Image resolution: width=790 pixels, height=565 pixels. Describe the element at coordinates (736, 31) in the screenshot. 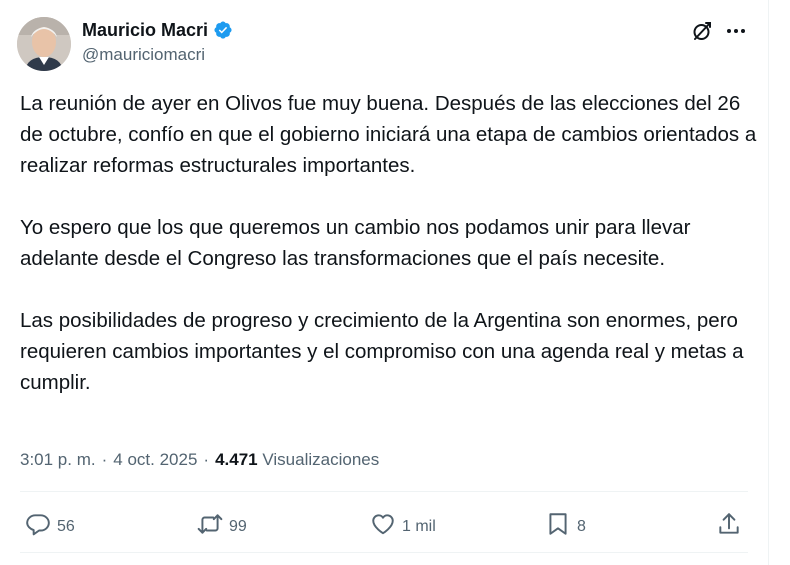

I see `more-icon` at that location.